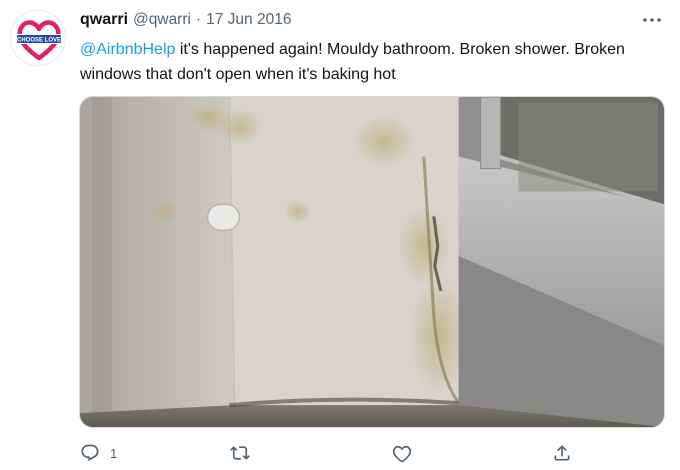  I want to click on share-button, so click(562, 453).